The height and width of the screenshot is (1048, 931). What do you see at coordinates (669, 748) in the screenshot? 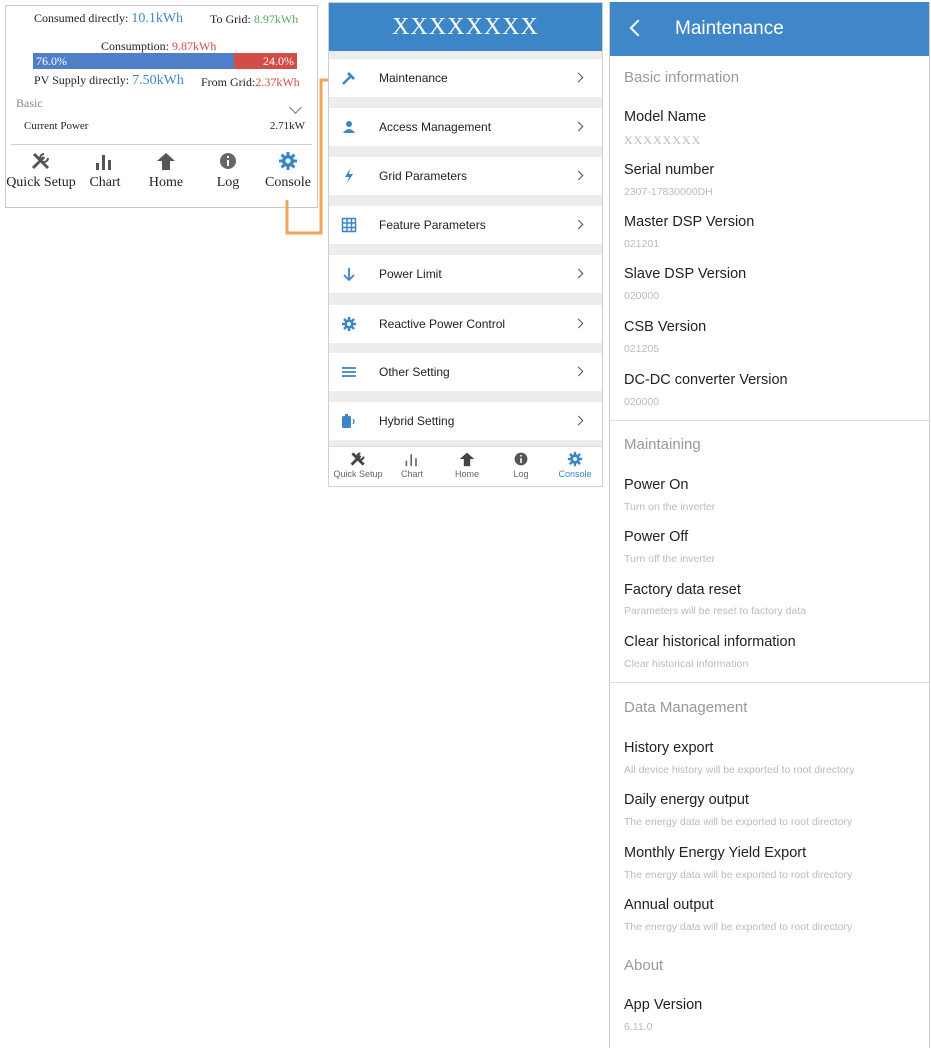
I see `history-export-label: History export` at bounding box center [669, 748].